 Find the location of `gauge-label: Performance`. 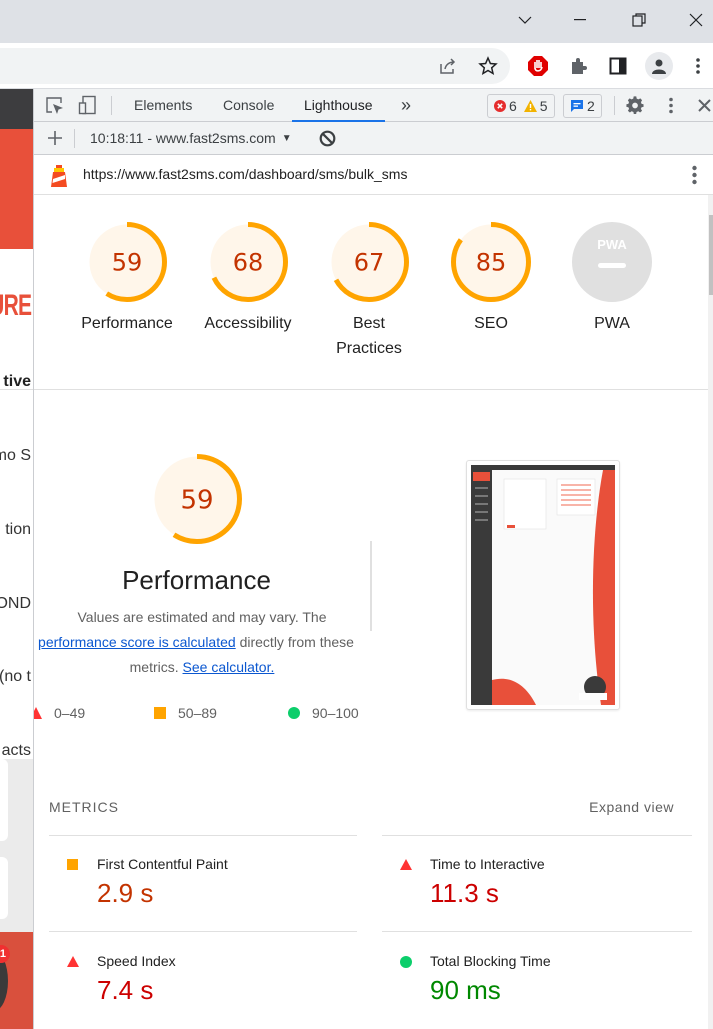

gauge-label: Performance is located at coordinates (127, 323).